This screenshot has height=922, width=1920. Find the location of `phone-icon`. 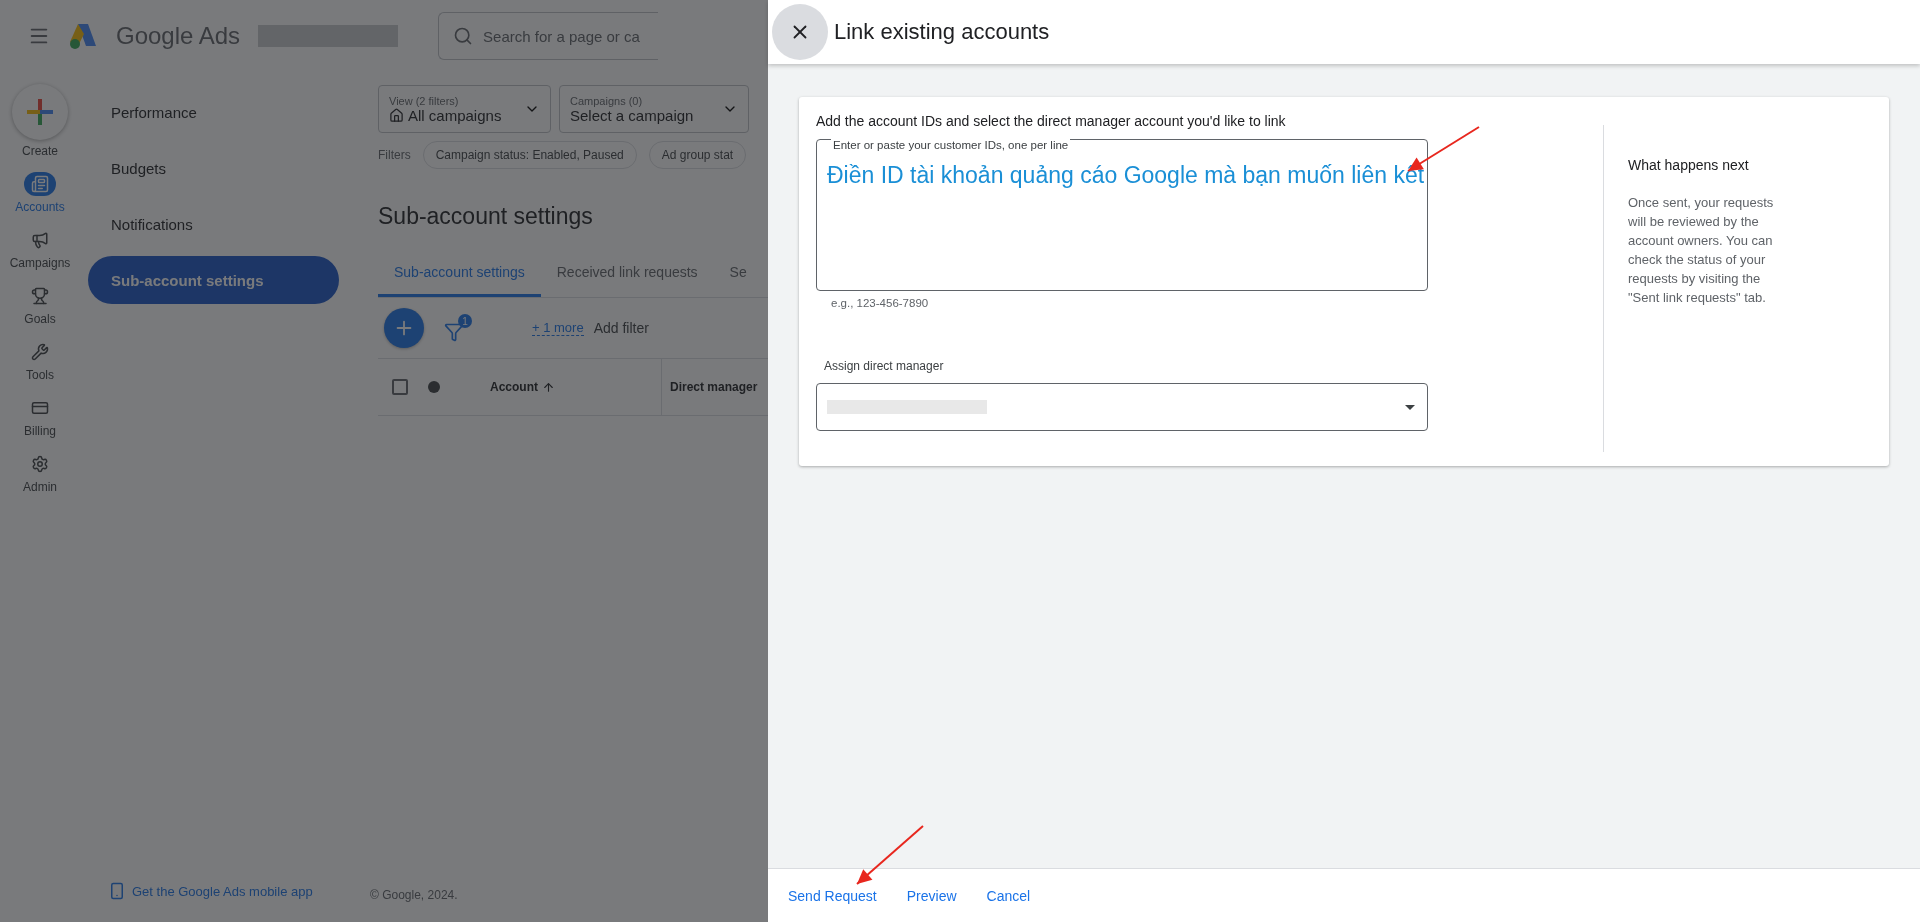

phone-icon is located at coordinates (117, 891).